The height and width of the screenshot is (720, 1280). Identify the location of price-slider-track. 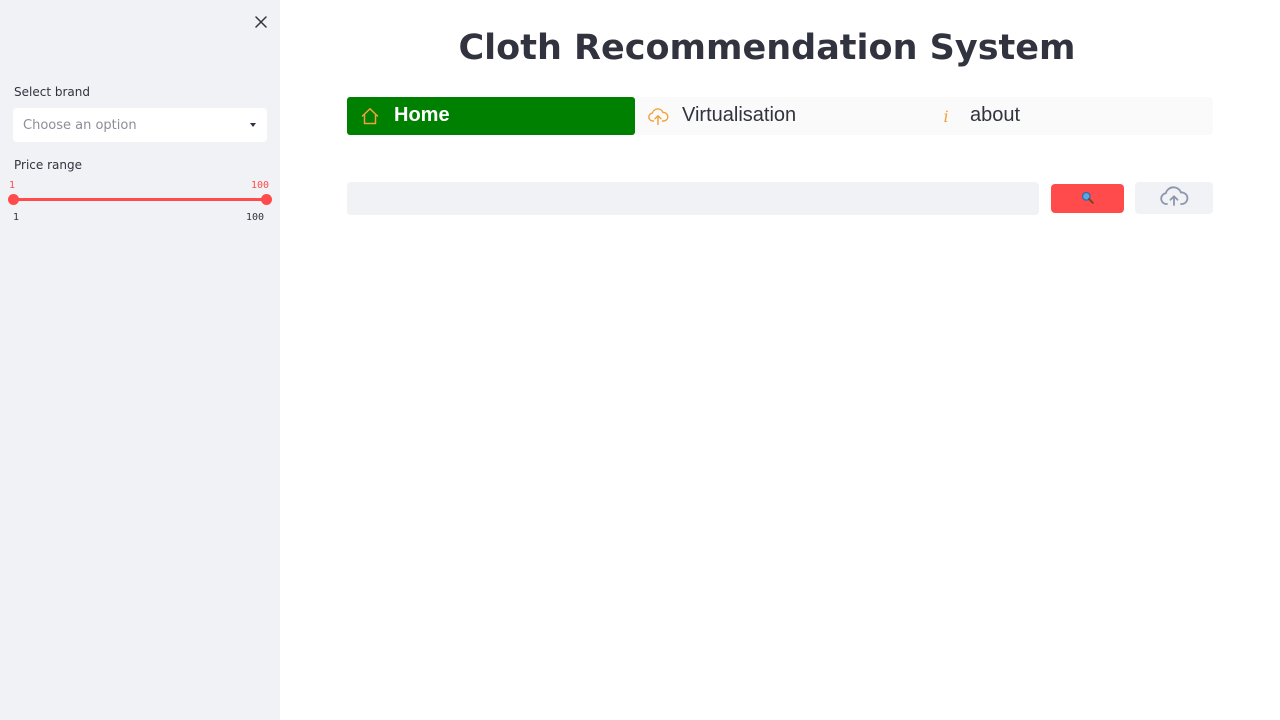
(140, 199).